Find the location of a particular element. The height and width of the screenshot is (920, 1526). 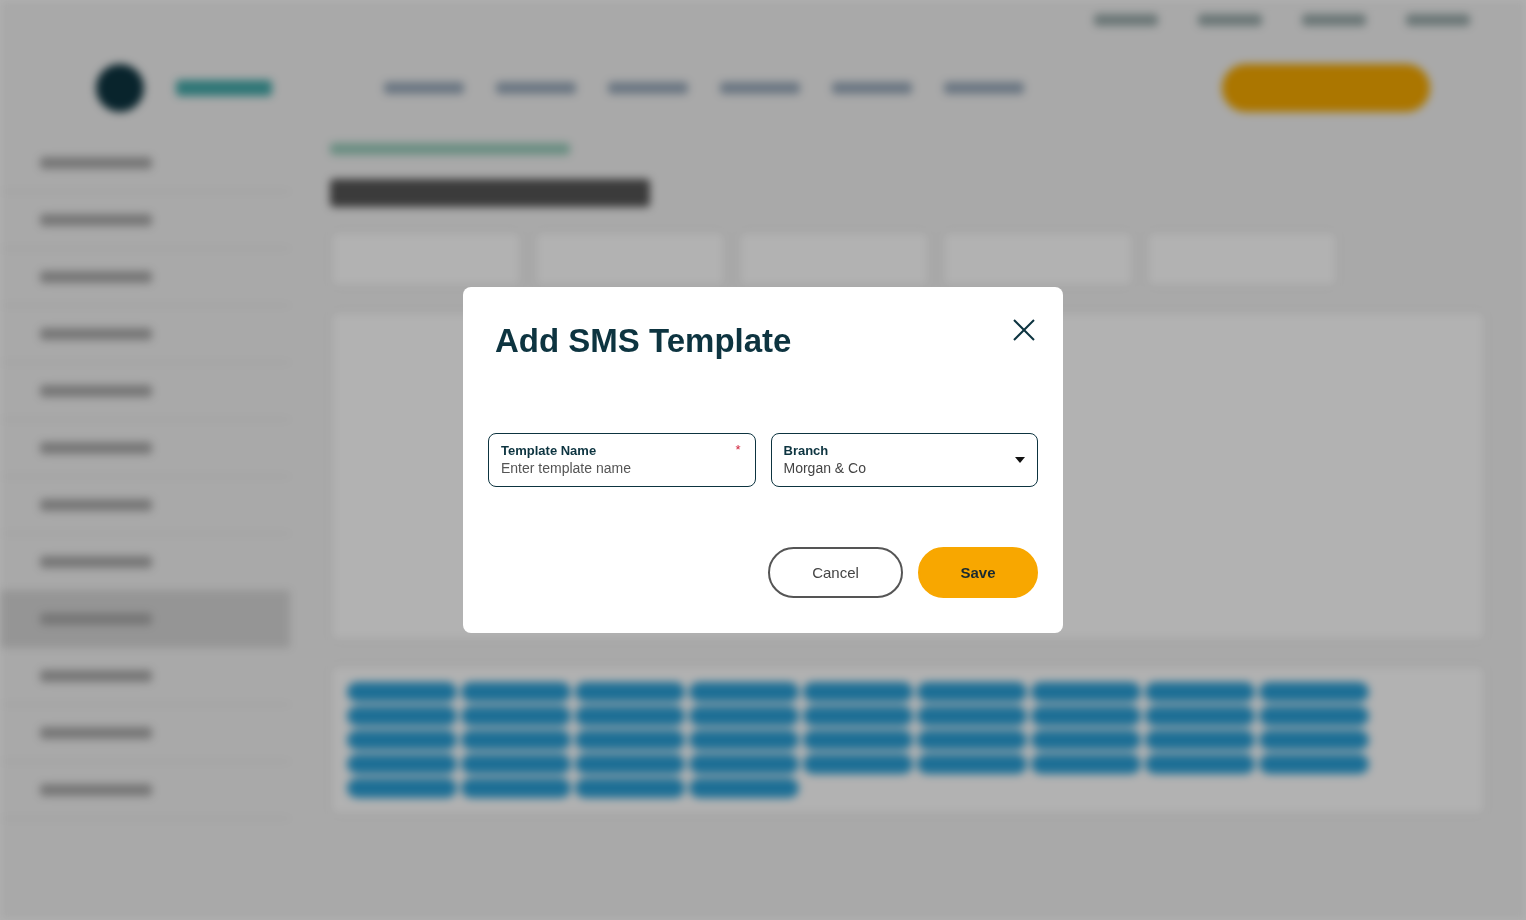

field-value: Morgan & Co is located at coordinates (824, 468).